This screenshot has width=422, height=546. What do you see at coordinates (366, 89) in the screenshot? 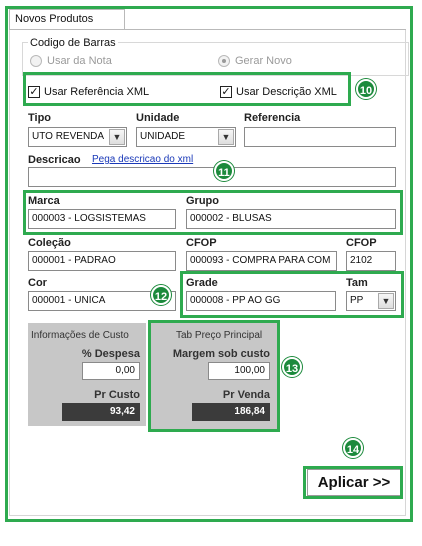
I see `badge-10: 10` at bounding box center [366, 89].